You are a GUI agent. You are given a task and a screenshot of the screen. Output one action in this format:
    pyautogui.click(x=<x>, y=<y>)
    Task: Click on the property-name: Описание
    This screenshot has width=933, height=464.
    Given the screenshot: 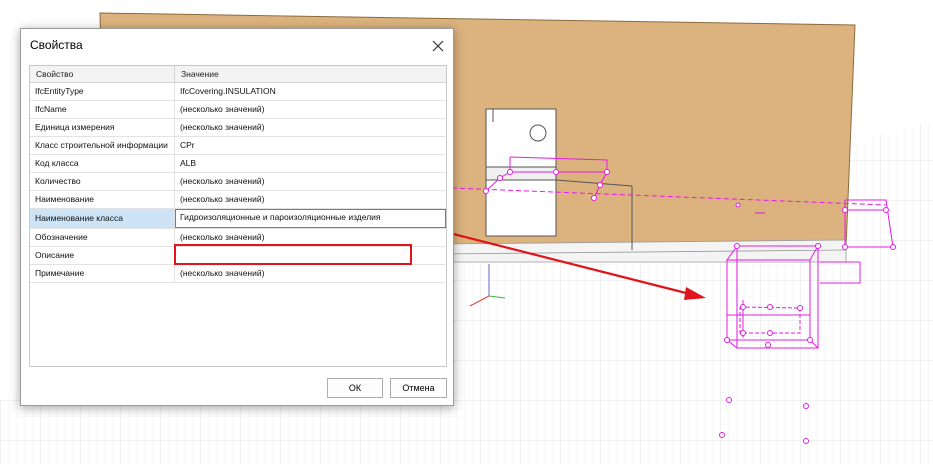 What is the action you would take?
    pyautogui.click(x=102, y=255)
    